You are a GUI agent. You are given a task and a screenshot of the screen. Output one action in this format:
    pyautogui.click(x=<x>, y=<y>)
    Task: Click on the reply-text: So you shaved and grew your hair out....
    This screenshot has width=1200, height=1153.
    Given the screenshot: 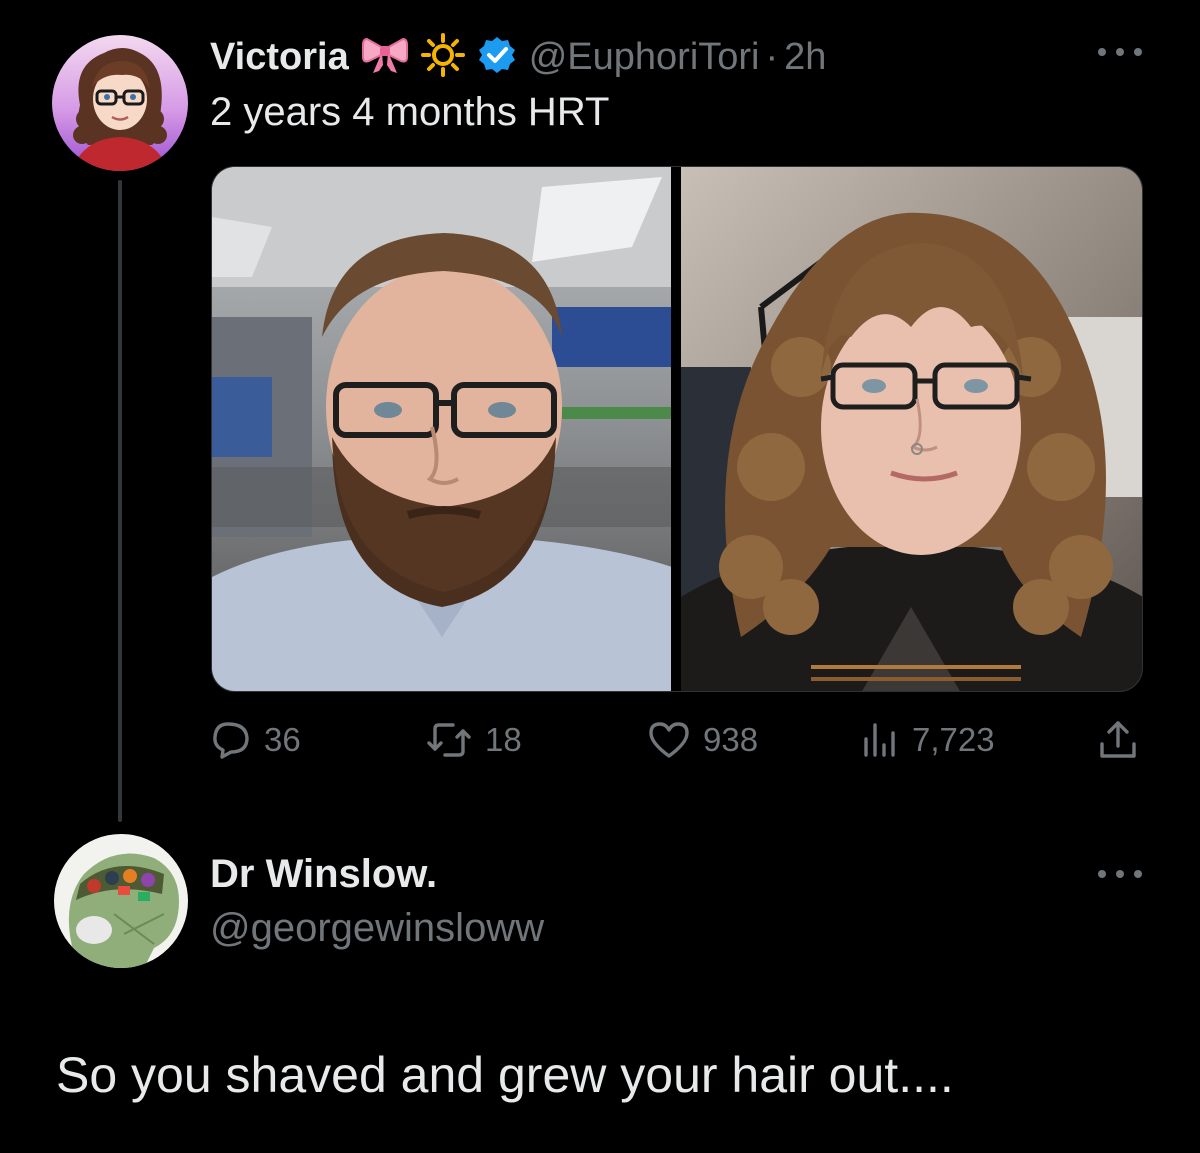 What is the action you would take?
    pyautogui.click(x=505, y=1075)
    